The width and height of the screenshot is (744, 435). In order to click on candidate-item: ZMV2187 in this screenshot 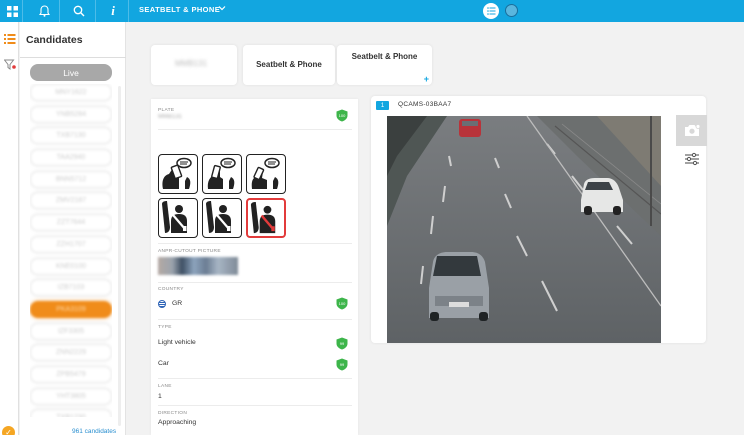, I will do `click(71, 201)`.